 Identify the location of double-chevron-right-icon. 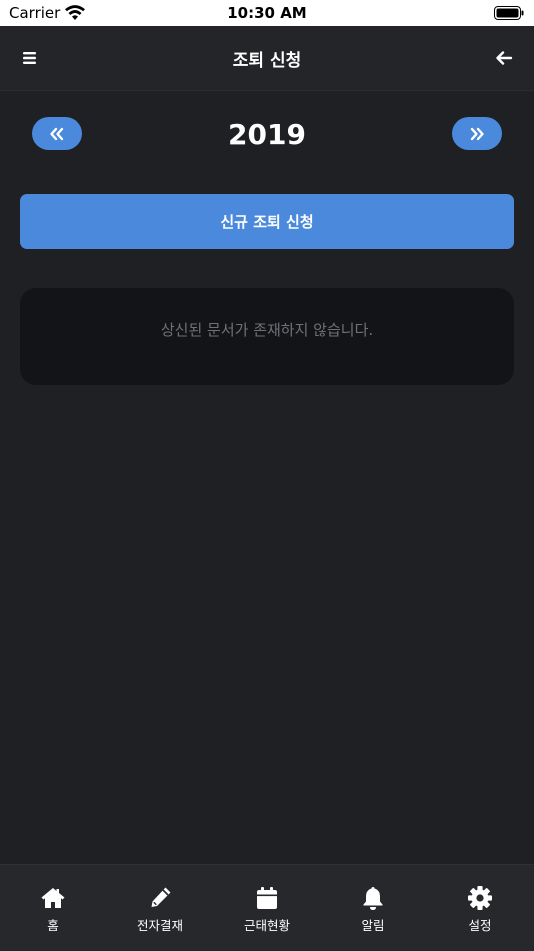
(477, 133).